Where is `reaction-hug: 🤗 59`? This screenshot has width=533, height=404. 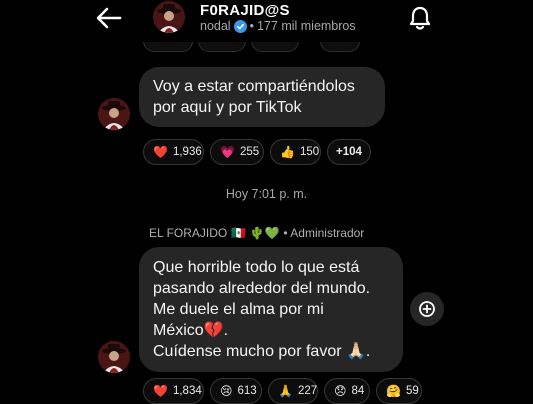 reaction-hug: 🤗 59 is located at coordinates (399, 391).